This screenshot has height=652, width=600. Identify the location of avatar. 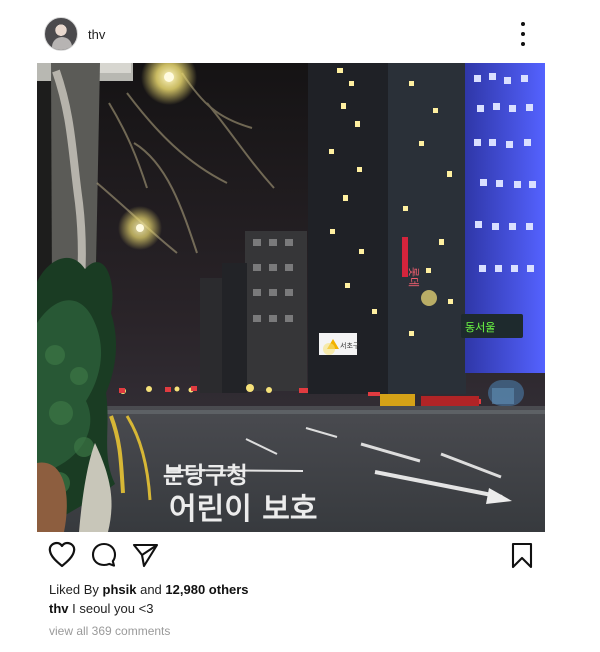
(61, 34).